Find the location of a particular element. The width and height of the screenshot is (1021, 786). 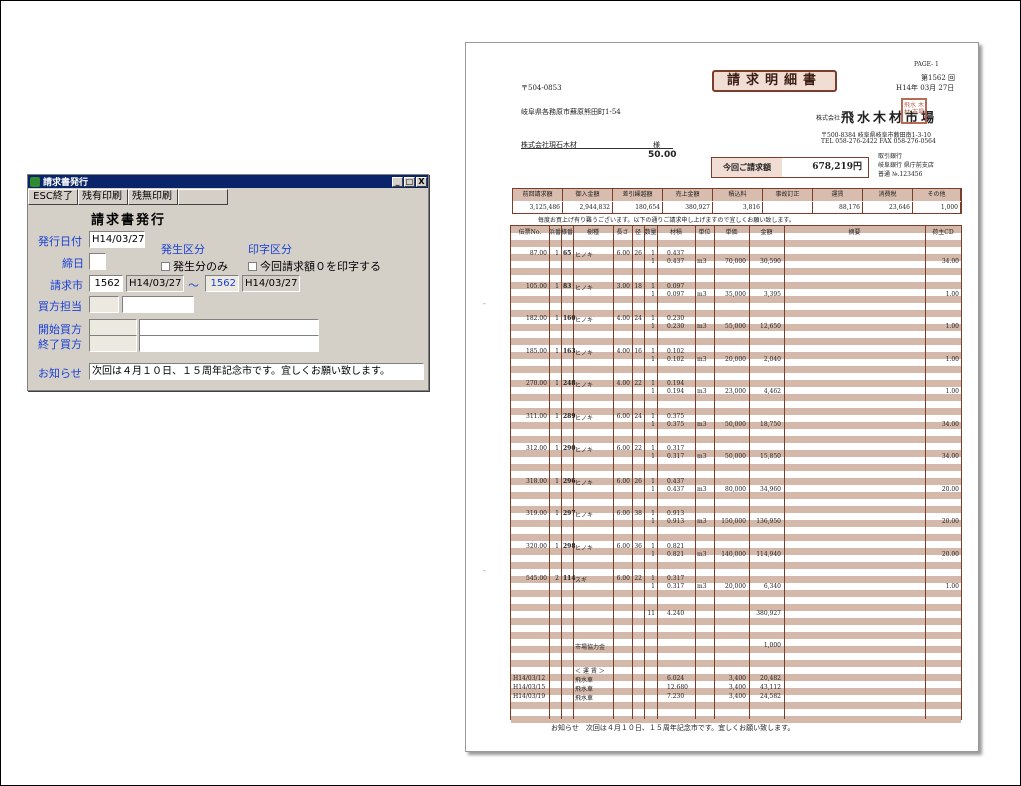

slip-number: 87.00 is located at coordinates (538, 253).